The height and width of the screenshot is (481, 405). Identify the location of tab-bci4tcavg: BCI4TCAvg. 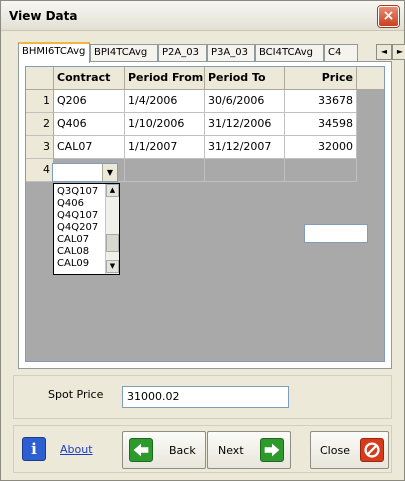
(289, 53).